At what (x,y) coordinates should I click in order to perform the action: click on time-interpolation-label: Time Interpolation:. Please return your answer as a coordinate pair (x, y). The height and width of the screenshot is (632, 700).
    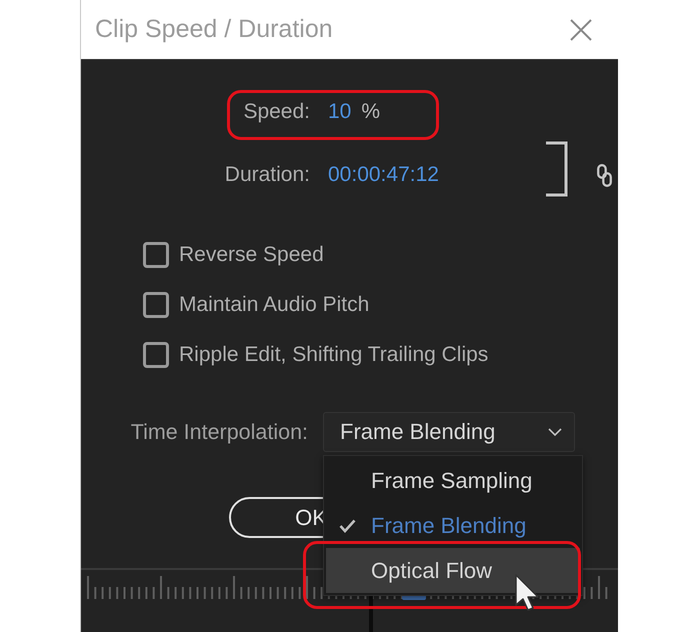
    Looking at the image, I should click on (219, 432).